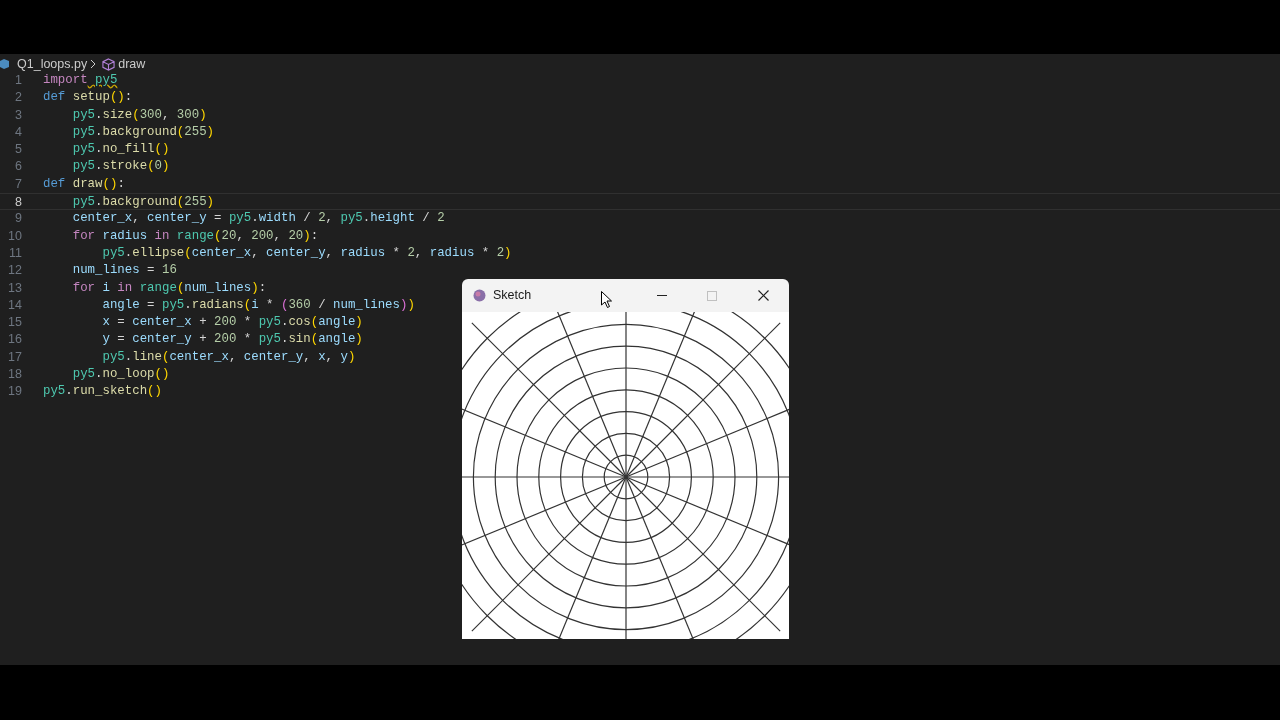  I want to click on code-line: num_lines = 16, so click(124, 271).